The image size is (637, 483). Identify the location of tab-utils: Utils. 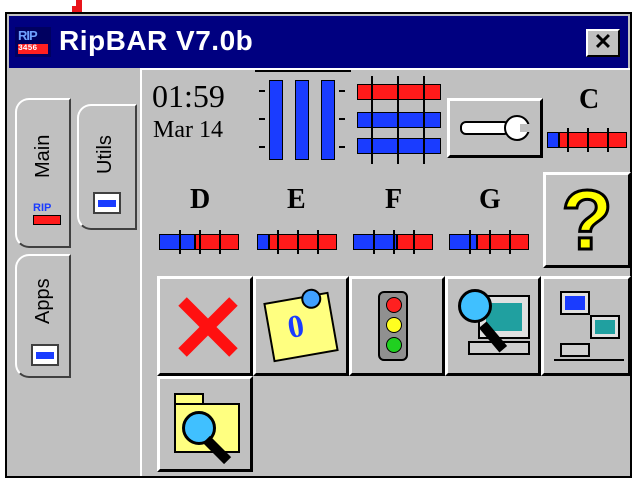
(107, 167).